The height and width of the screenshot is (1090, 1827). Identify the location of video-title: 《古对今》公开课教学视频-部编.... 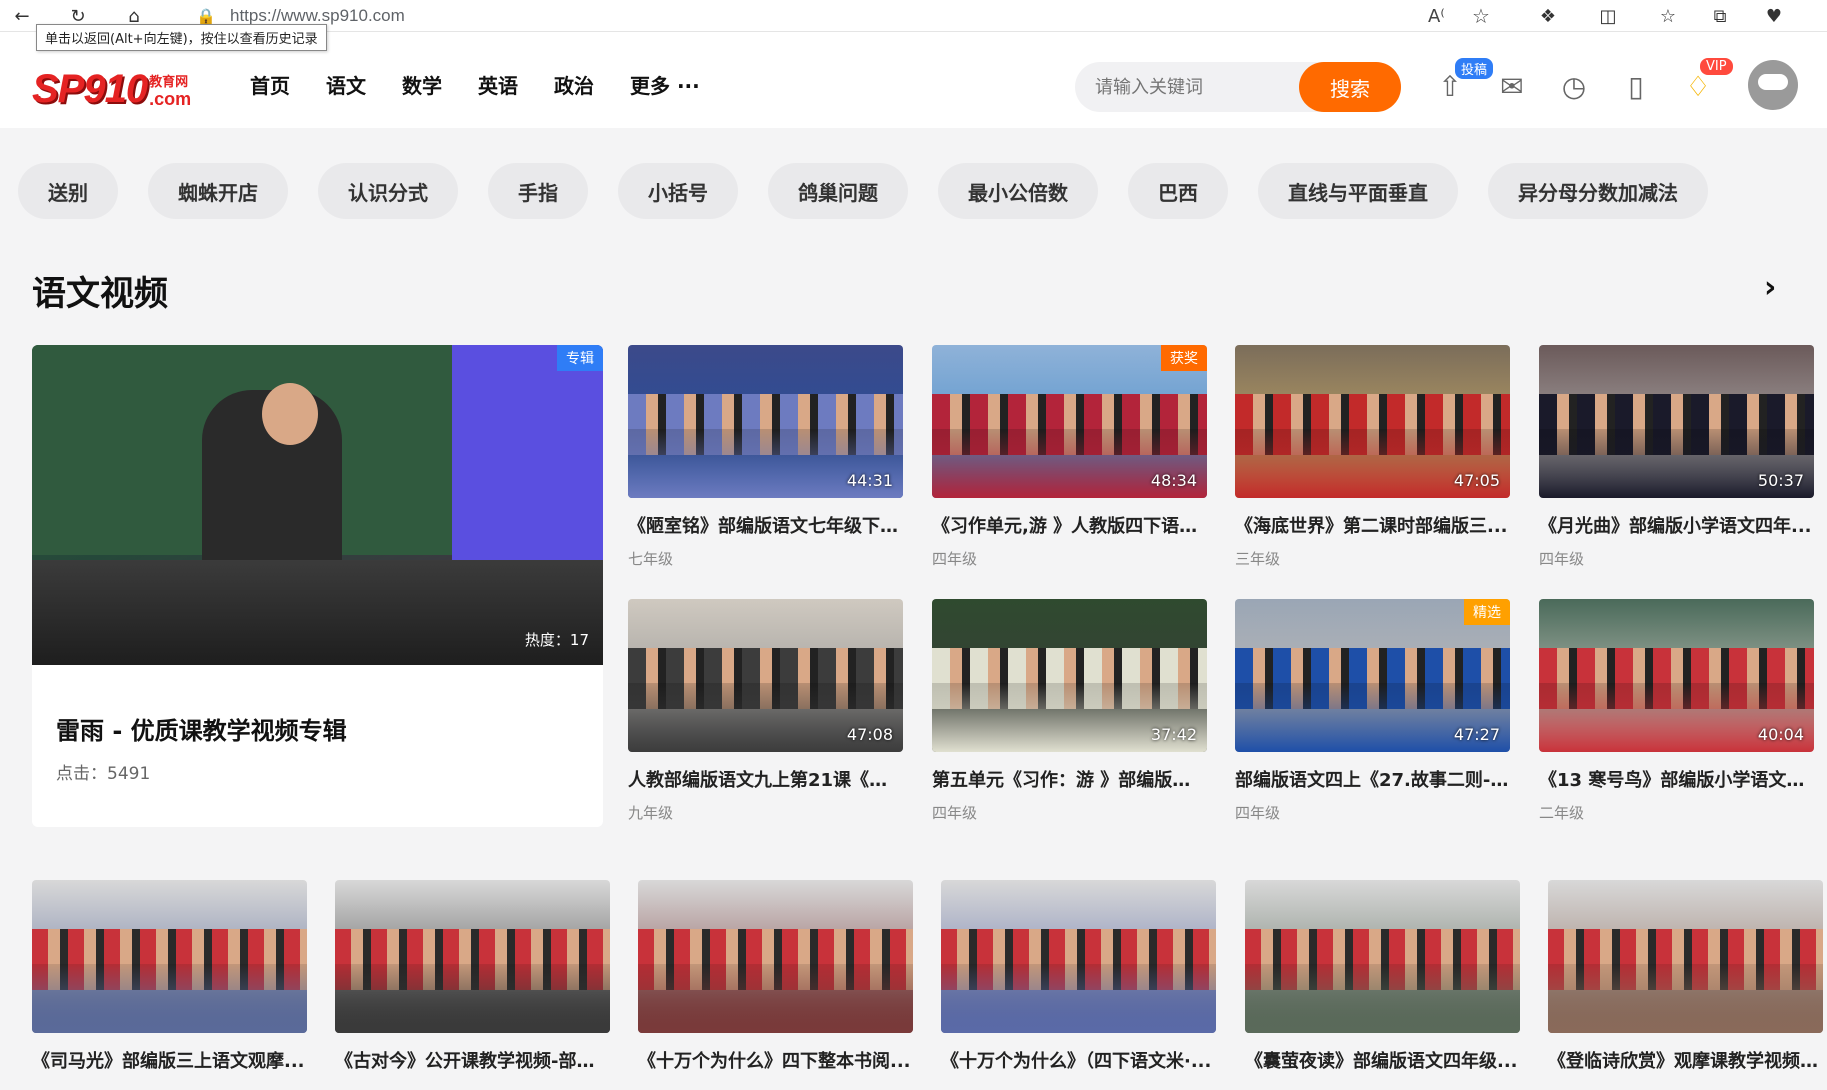
(472, 1060).